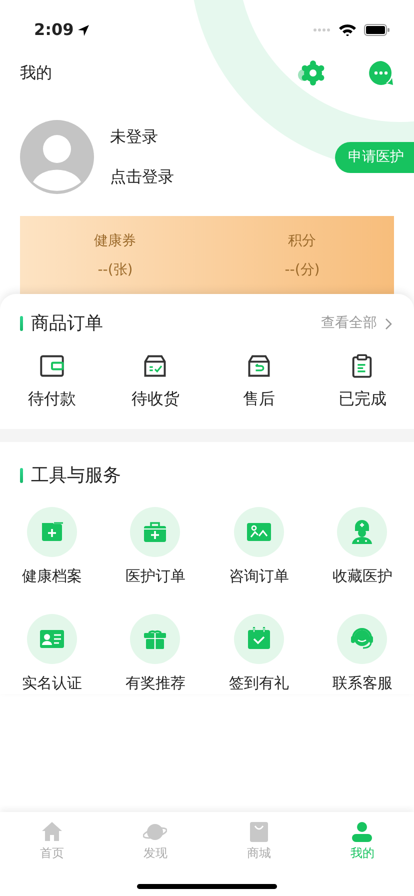 The width and height of the screenshot is (414, 896). I want to click on user-name: 未登录, so click(142, 137).